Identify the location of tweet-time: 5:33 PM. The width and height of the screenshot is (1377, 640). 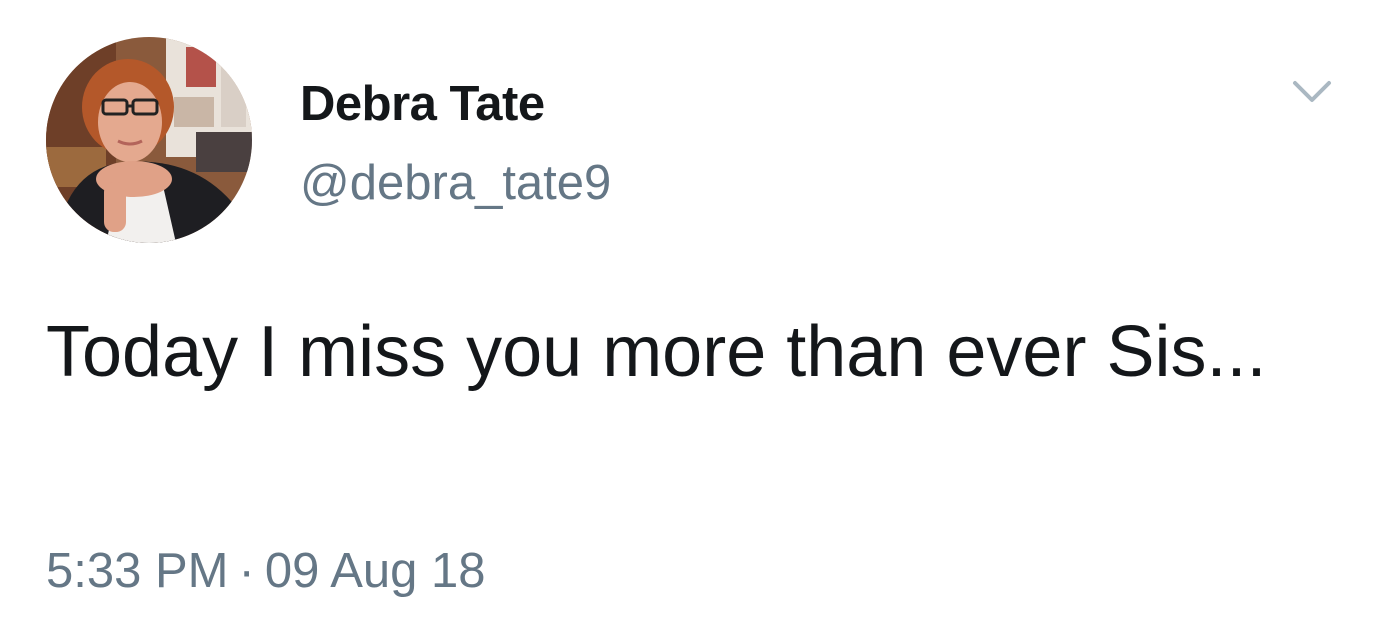
(137, 571).